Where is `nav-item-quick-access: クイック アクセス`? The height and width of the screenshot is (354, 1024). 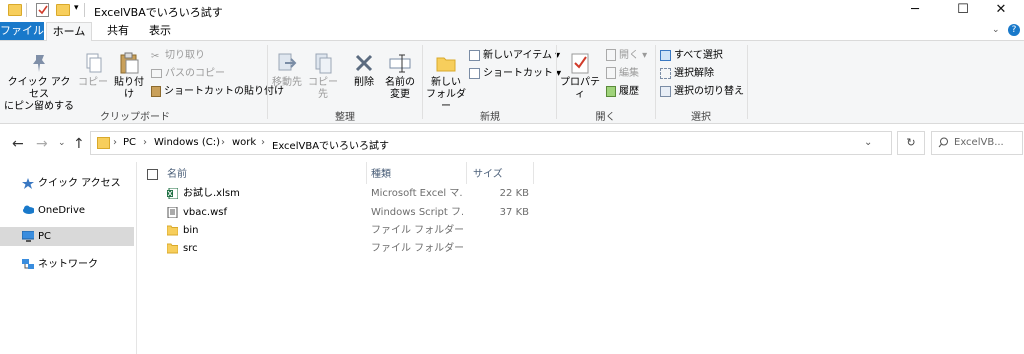 nav-item-quick-access: クイック アクセス is located at coordinates (67, 183).